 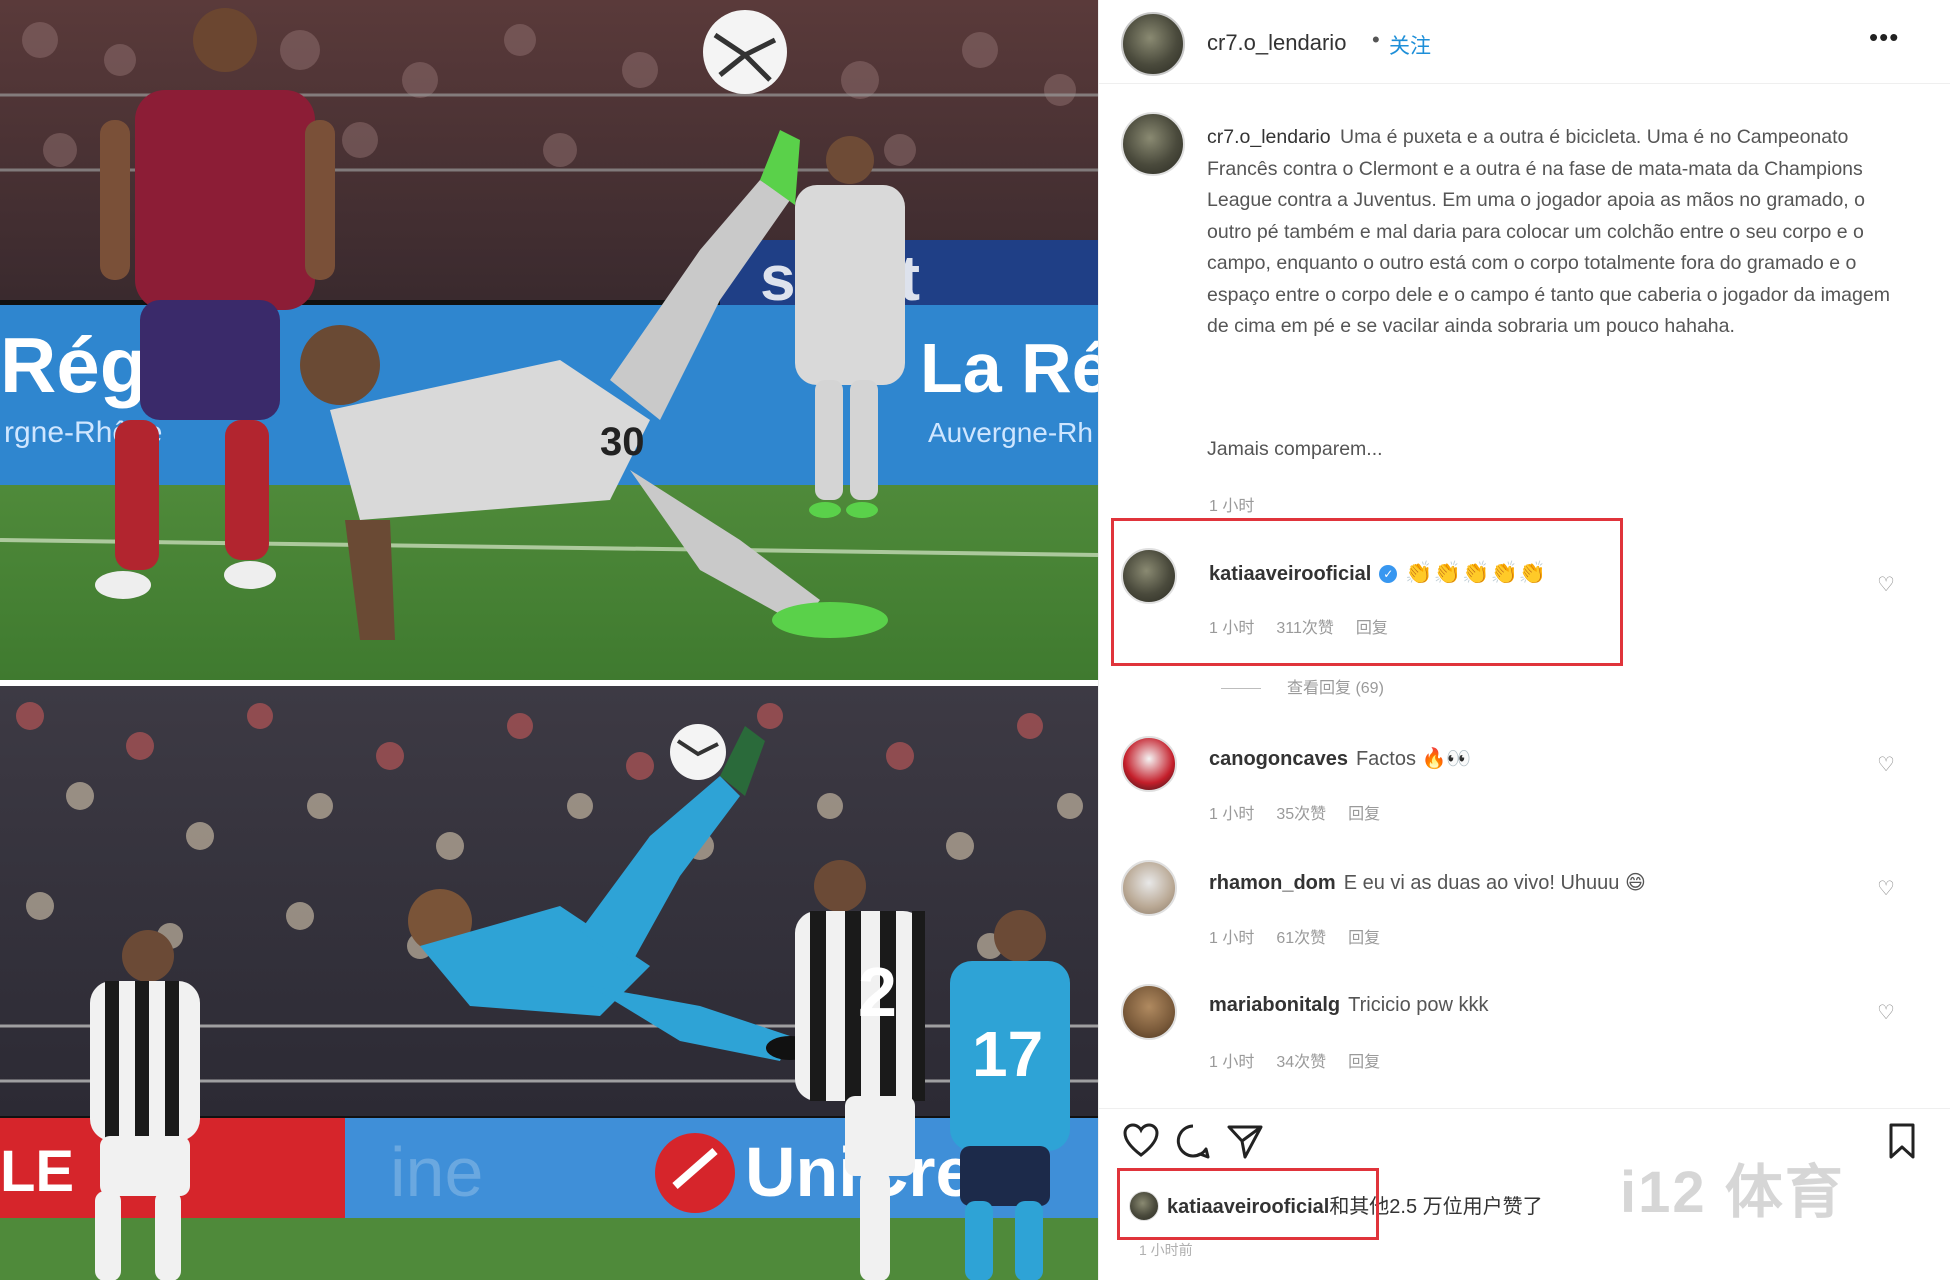 I want to click on comment-line: mariabonitalg Tricicio pow kkk, so click(x=1349, y=1005).